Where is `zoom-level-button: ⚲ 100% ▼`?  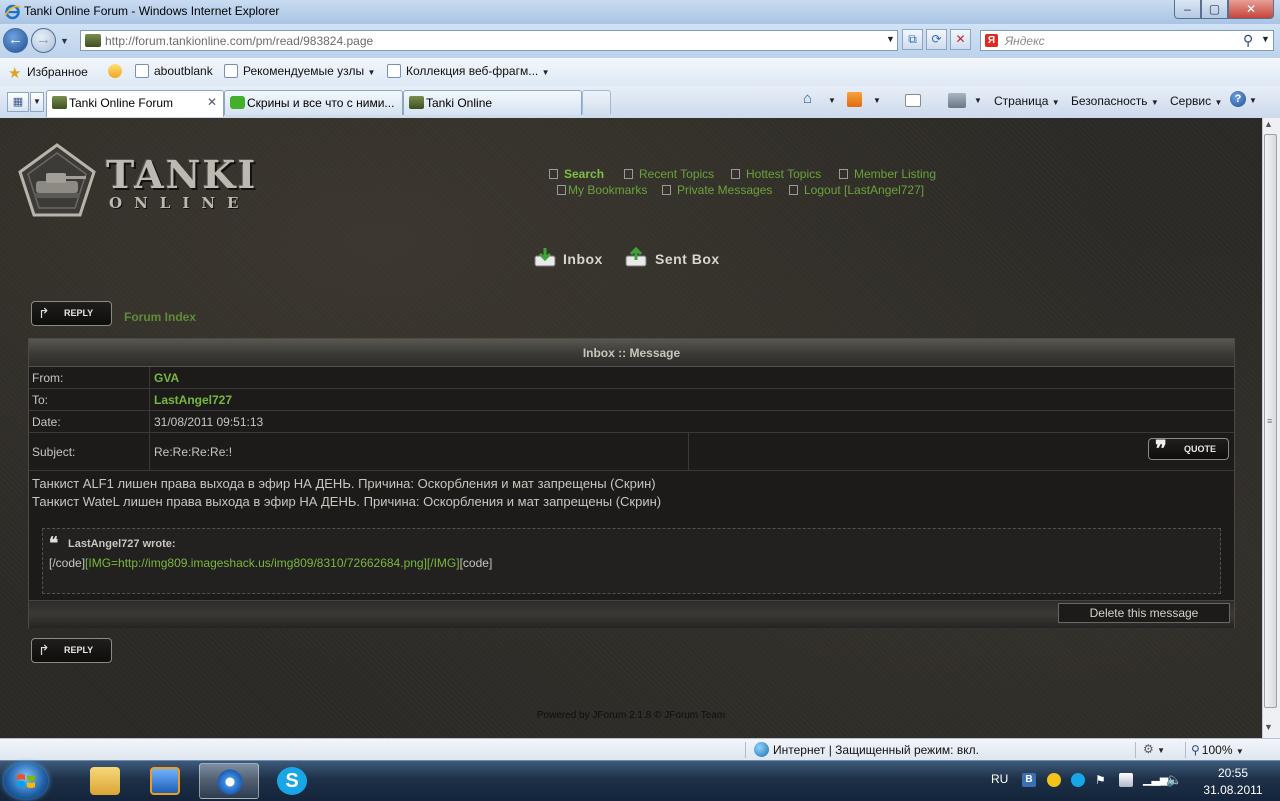 zoom-level-button: ⚲ 100% ▼ is located at coordinates (1217, 750).